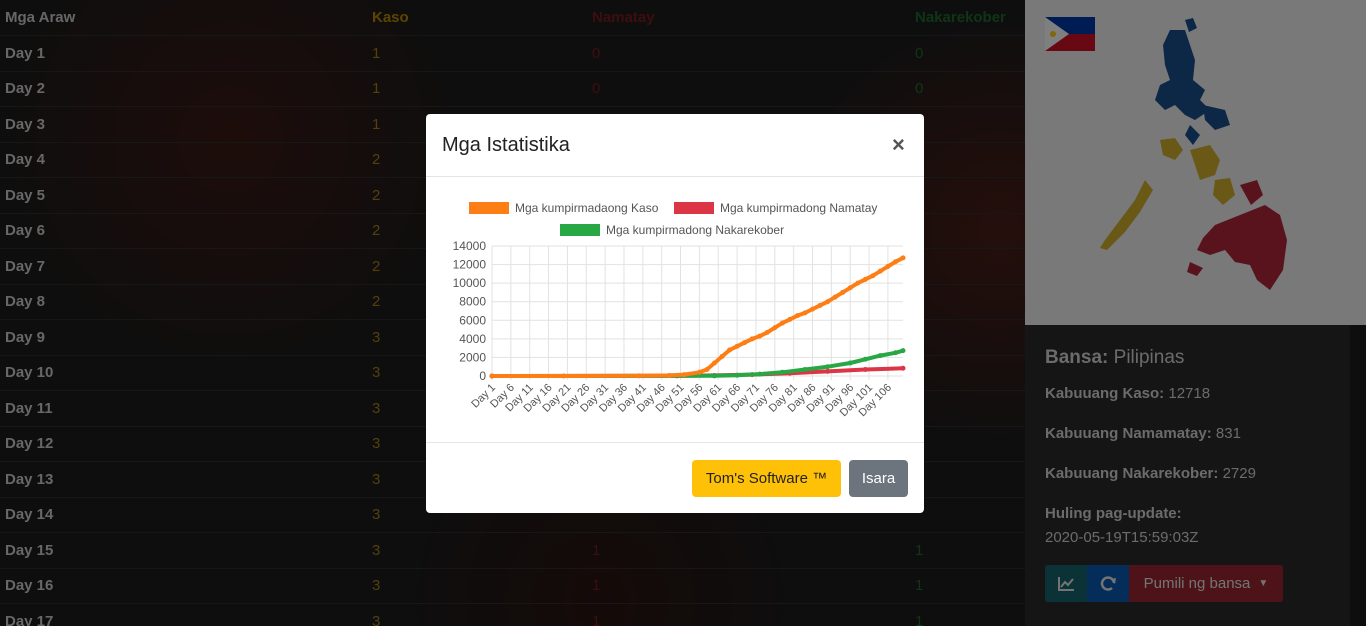 The height and width of the screenshot is (626, 1366). I want to click on chart-series, so click(697, 317).